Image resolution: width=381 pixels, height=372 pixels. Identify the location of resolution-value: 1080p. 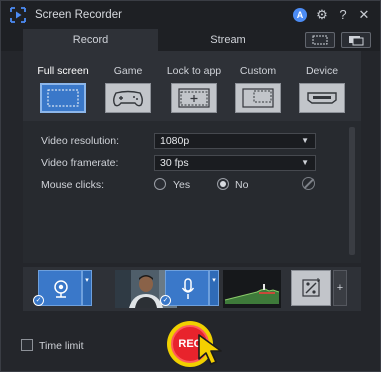
(175, 141).